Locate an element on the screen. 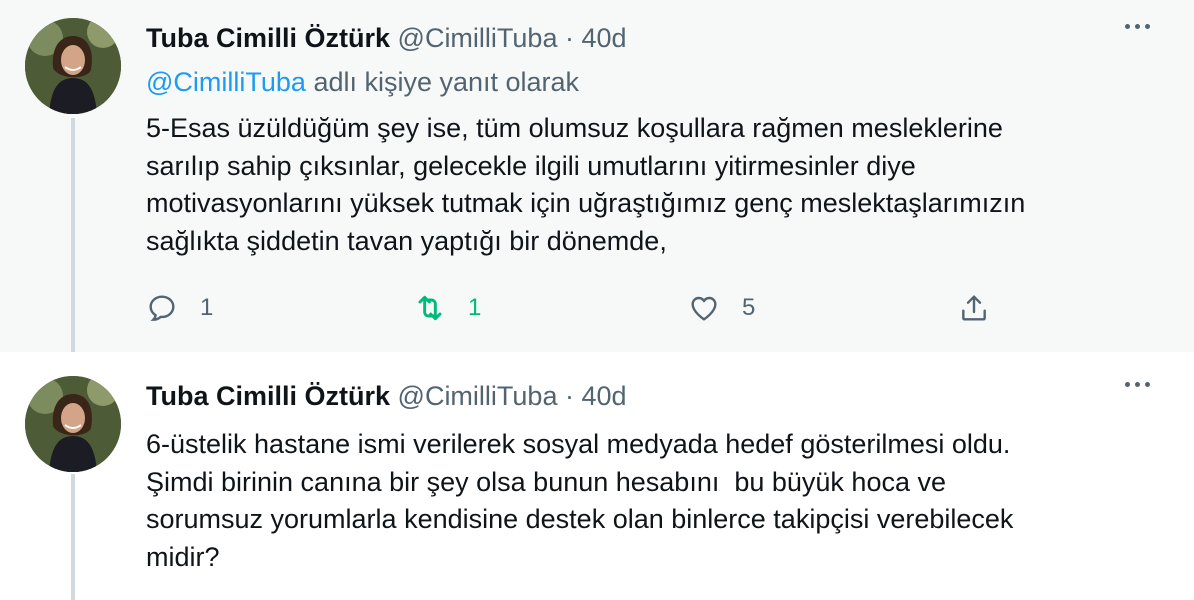 The width and height of the screenshot is (1194, 600). reply-mention-link: @CimilliTuba is located at coordinates (226, 82).